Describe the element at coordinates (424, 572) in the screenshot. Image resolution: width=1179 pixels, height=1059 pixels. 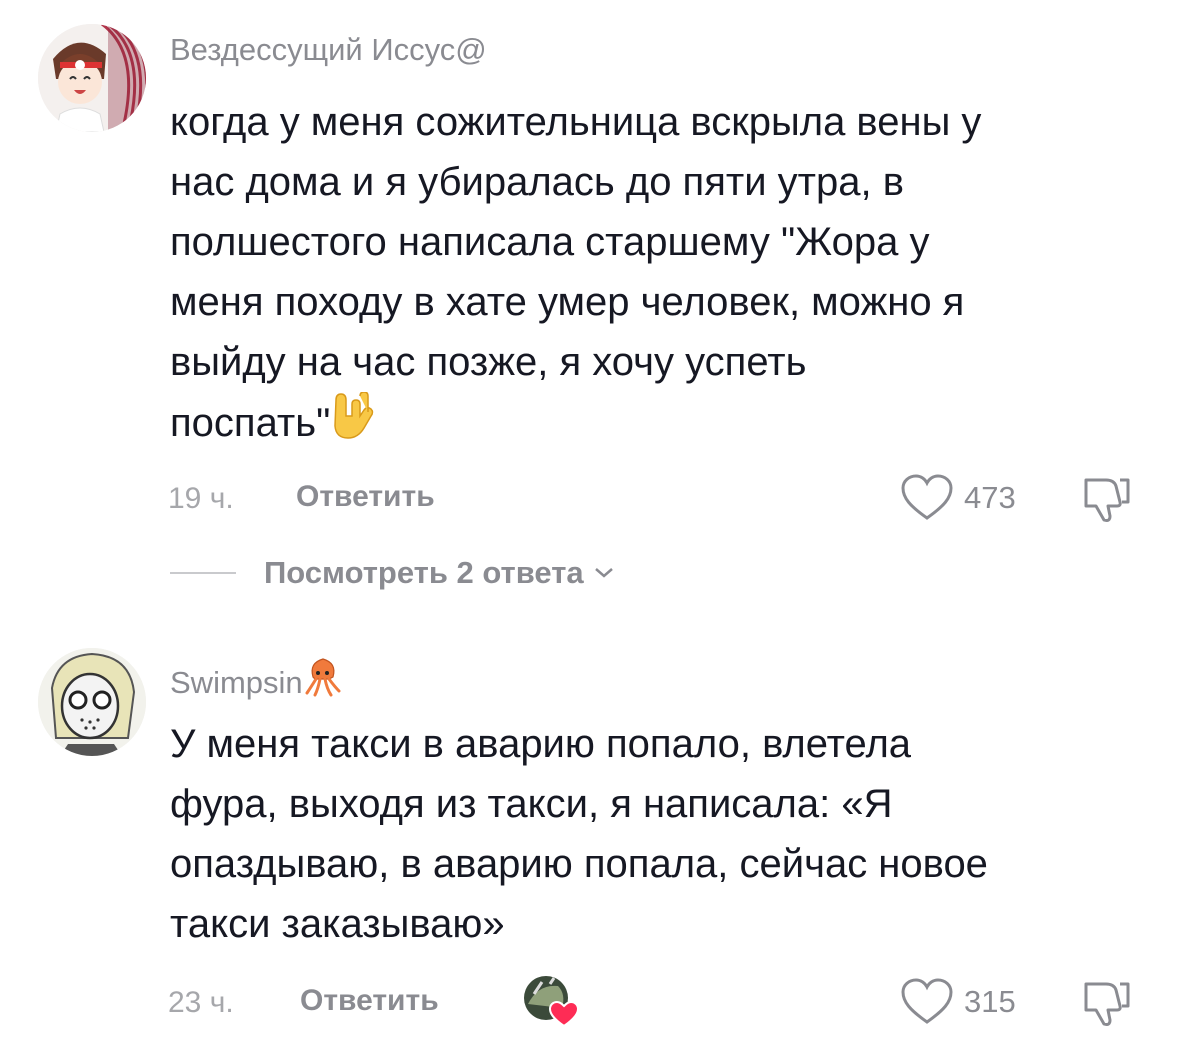
I see `view-replies-label: Посмотреть 2 ответа` at that location.